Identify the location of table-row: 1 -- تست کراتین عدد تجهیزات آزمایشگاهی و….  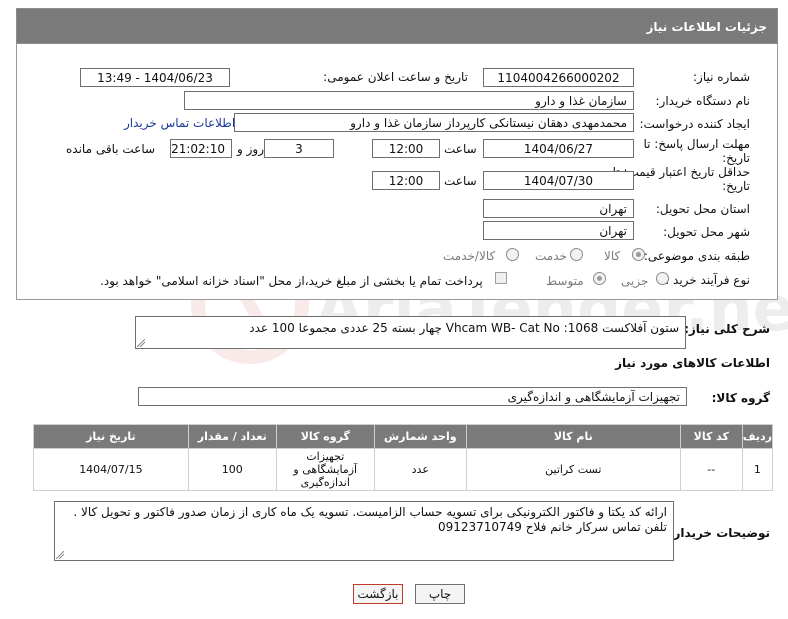
(403, 469).